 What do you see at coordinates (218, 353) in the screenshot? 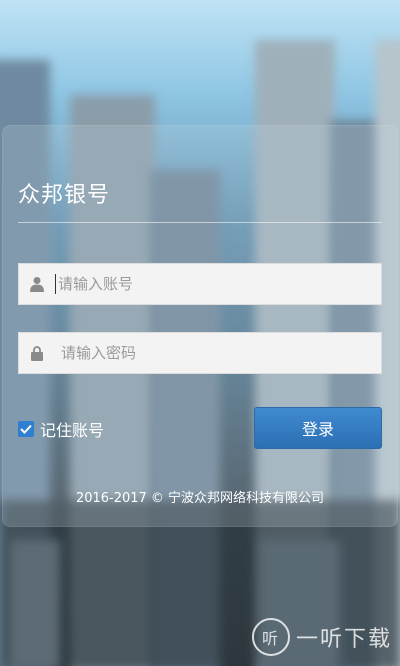
I see `password-input` at bounding box center [218, 353].